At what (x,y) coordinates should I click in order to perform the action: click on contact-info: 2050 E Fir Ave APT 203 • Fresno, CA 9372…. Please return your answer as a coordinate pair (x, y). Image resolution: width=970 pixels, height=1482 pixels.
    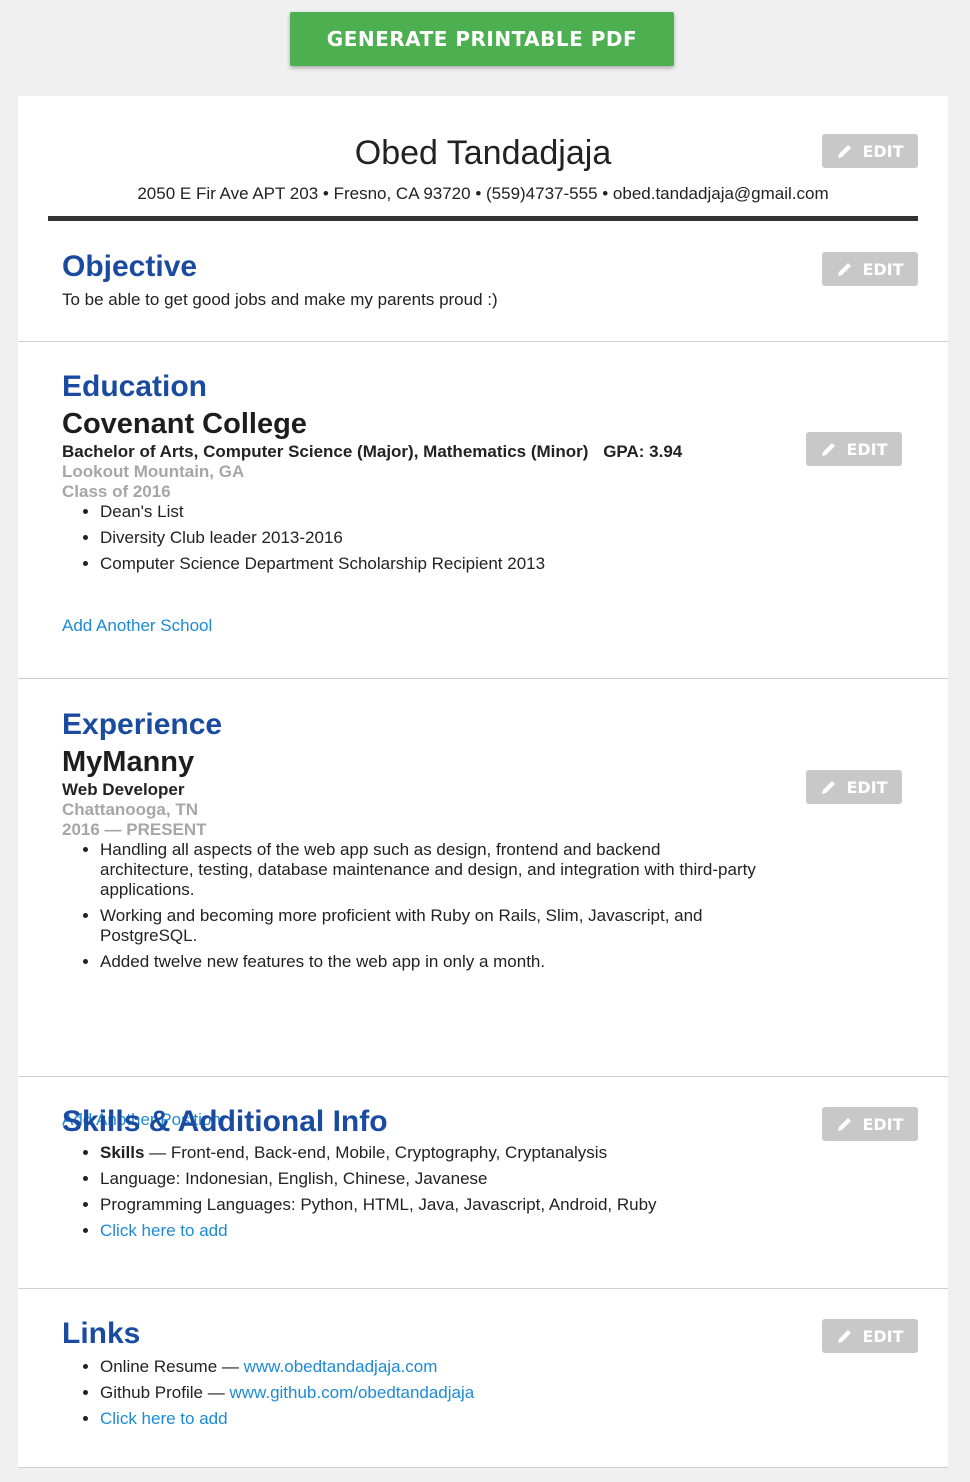
    Looking at the image, I should click on (483, 193).